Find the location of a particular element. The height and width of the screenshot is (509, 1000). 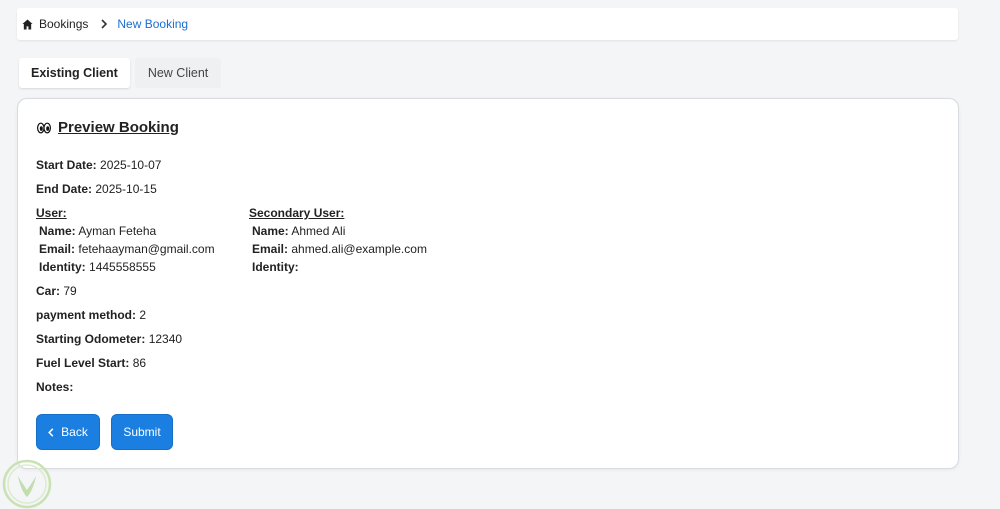

start-date-value: 2025-10-07 is located at coordinates (131, 165).